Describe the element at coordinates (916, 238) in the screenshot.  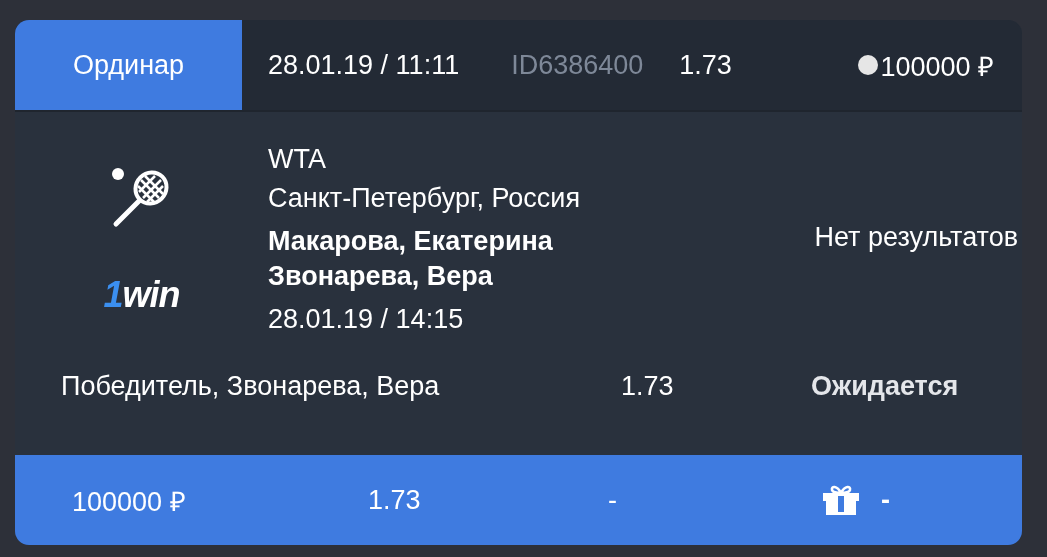
I see `match-result: Нет результатов` at that location.